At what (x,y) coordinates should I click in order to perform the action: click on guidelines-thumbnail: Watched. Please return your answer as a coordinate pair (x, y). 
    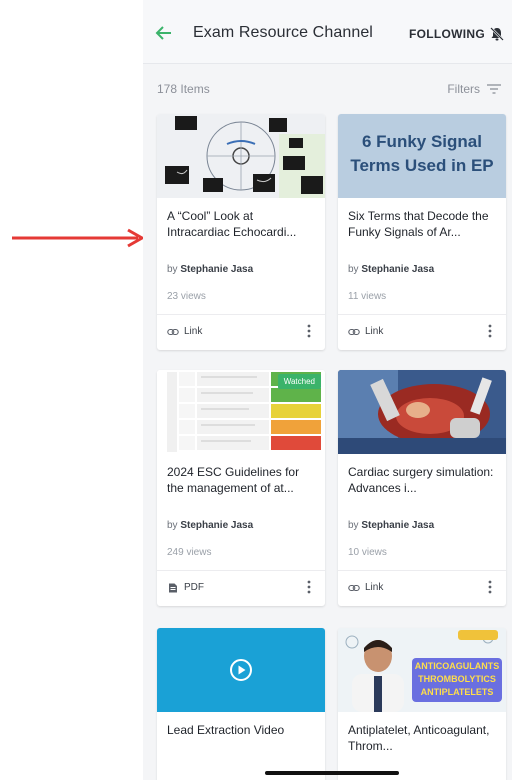
    Looking at the image, I should click on (241, 412).